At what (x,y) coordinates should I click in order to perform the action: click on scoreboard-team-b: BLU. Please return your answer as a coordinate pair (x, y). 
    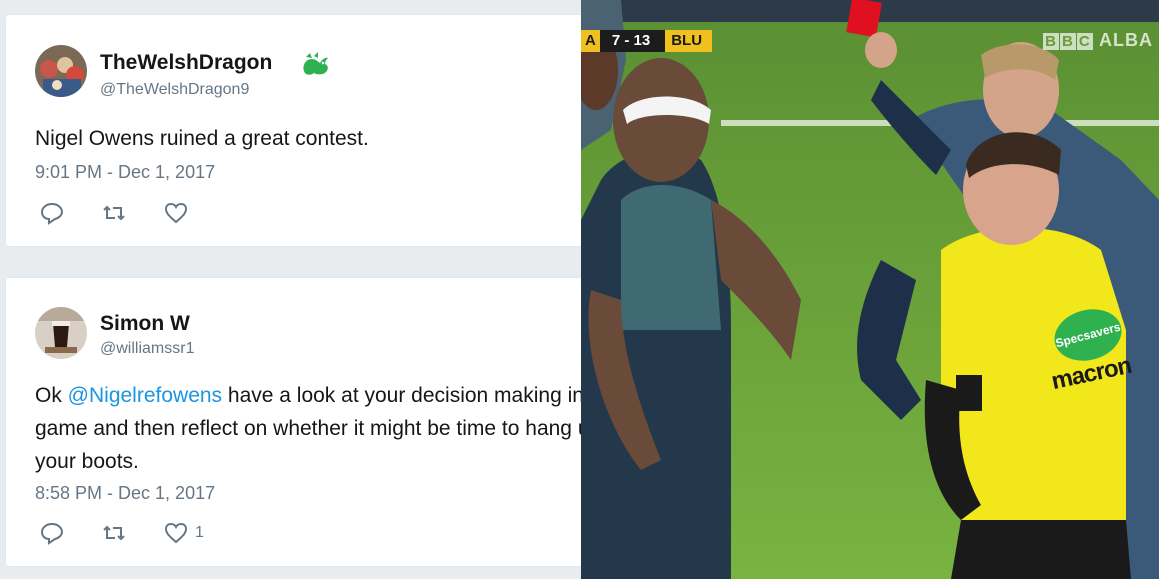
    Looking at the image, I should click on (687, 41).